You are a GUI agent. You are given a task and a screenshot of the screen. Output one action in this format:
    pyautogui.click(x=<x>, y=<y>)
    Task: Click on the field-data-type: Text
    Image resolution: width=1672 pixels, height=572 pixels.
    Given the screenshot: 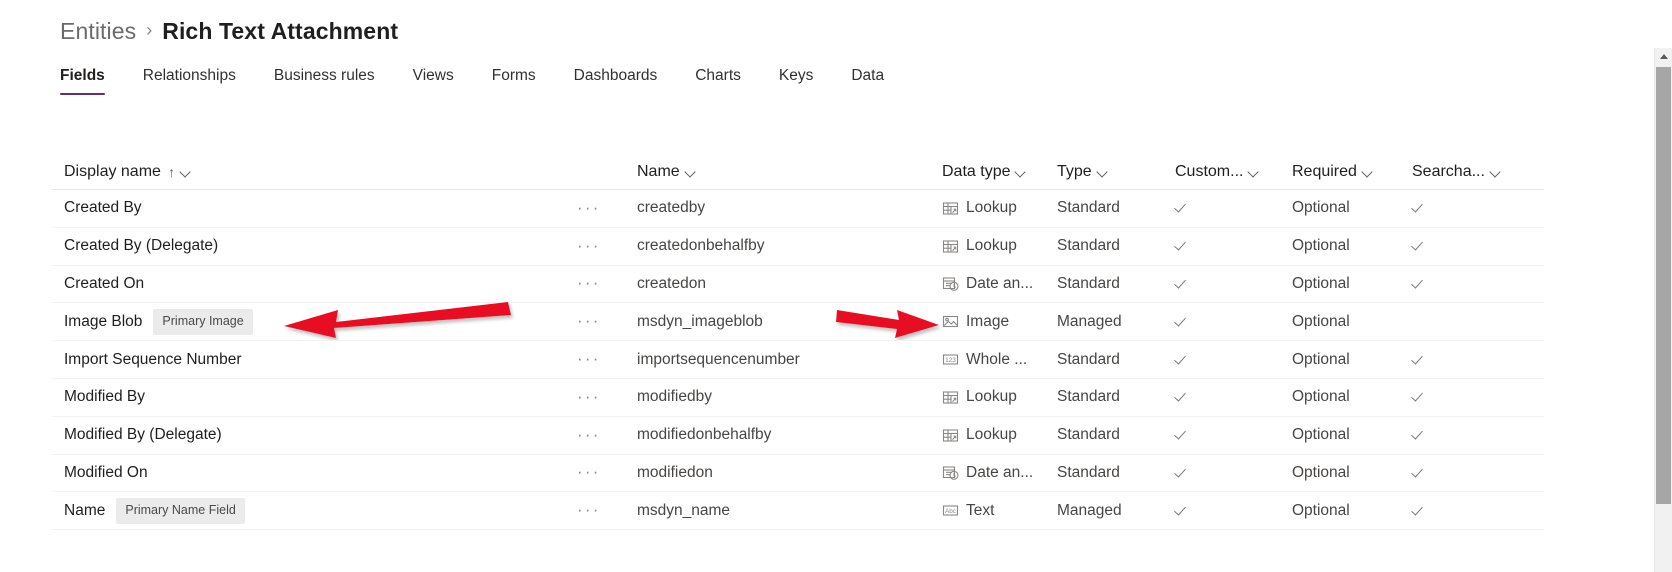 What is the action you would take?
    pyautogui.click(x=980, y=510)
    